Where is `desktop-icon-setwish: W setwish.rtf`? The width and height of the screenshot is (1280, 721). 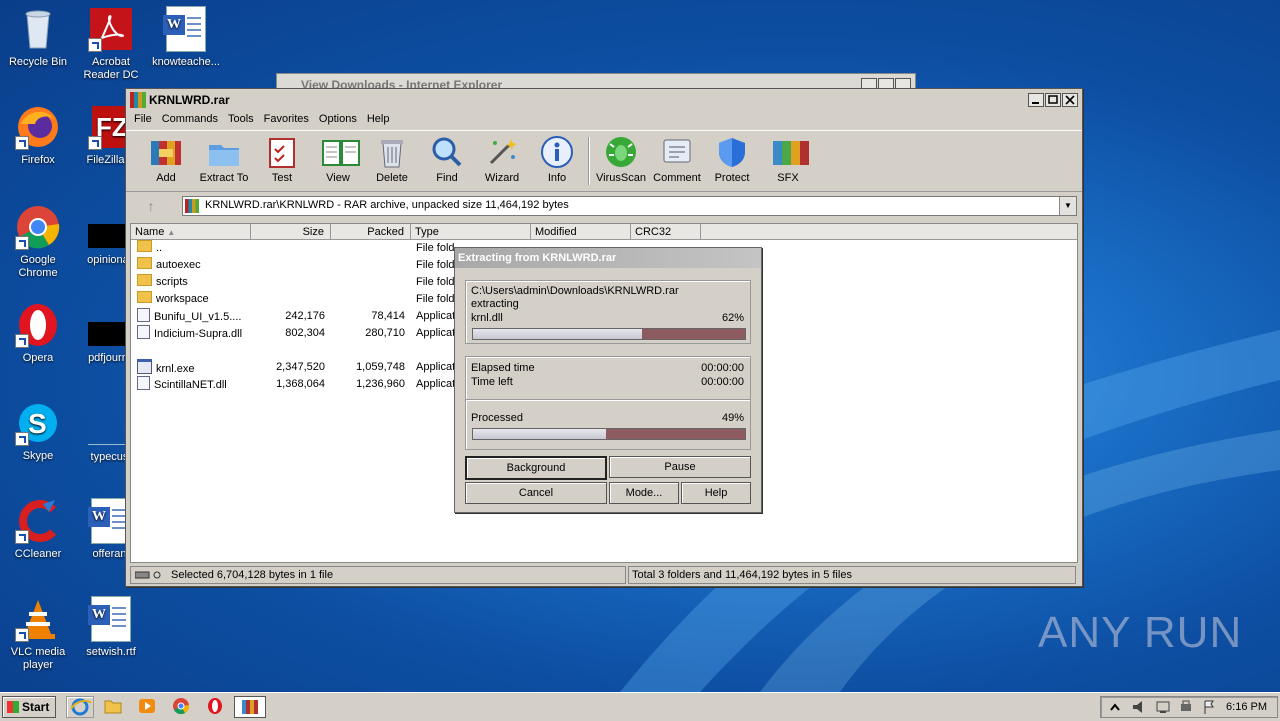 desktop-icon-setwish: W setwish.rtf is located at coordinates (111, 627).